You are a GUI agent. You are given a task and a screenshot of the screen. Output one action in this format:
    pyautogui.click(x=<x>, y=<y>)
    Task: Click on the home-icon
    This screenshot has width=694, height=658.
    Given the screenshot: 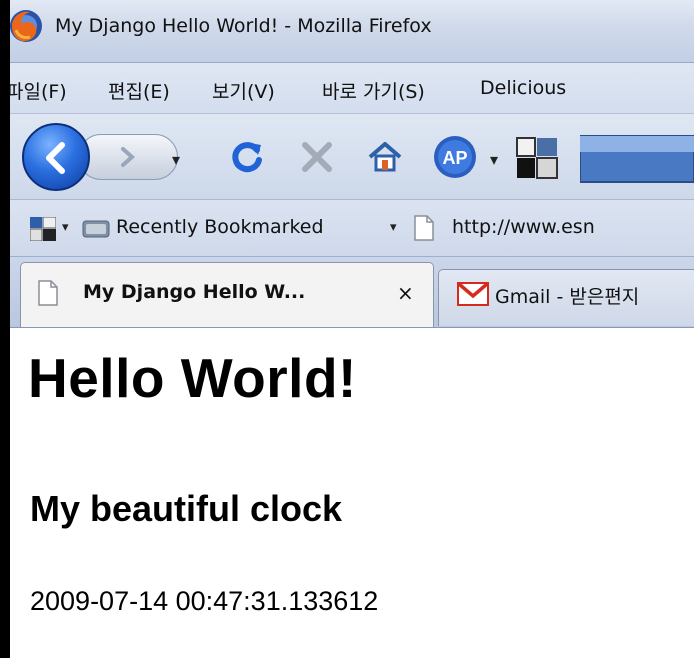 What is the action you would take?
    pyautogui.click(x=385, y=157)
    